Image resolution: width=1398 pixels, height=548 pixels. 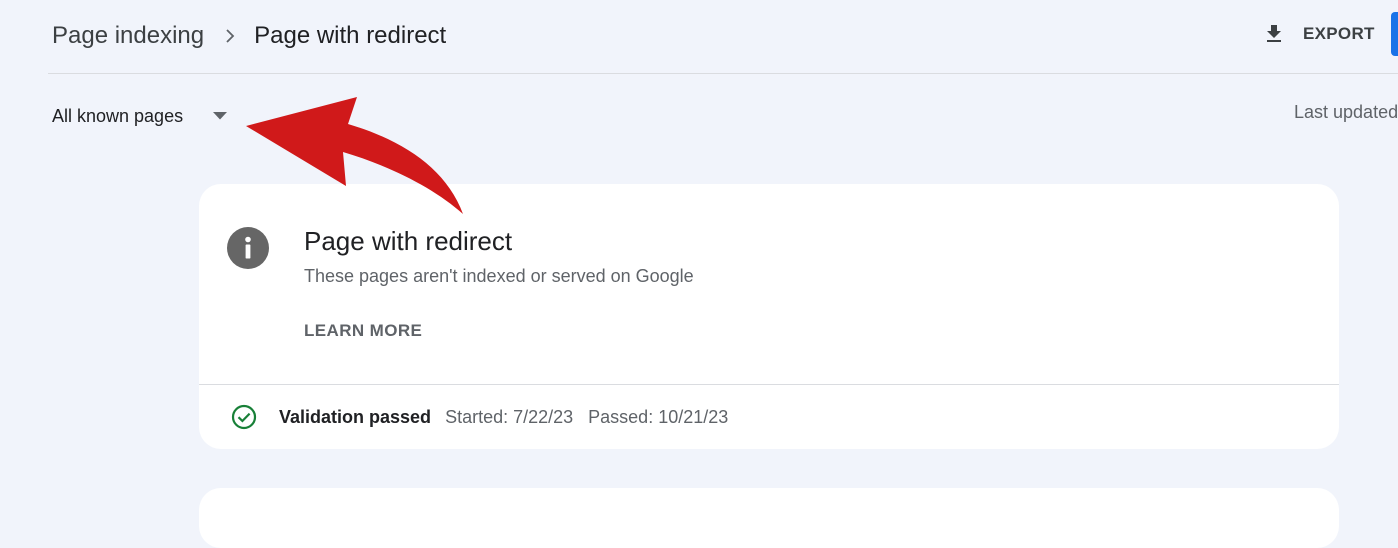 What do you see at coordinates (230, 36) in the screenshot?
I see `chevron-right-icon` at bounding box center [230, 36].